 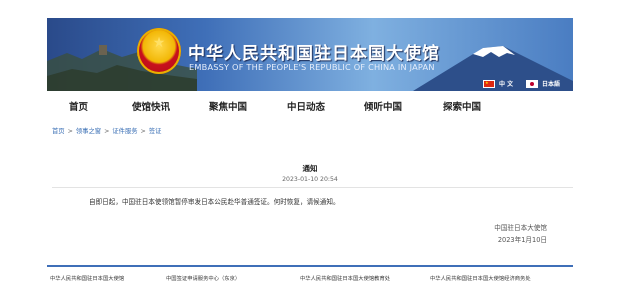 What do you see at coordinates (78, 106) in the screenshot?
I see `nav-item-home: 首页` at bounding box center [78, 106].